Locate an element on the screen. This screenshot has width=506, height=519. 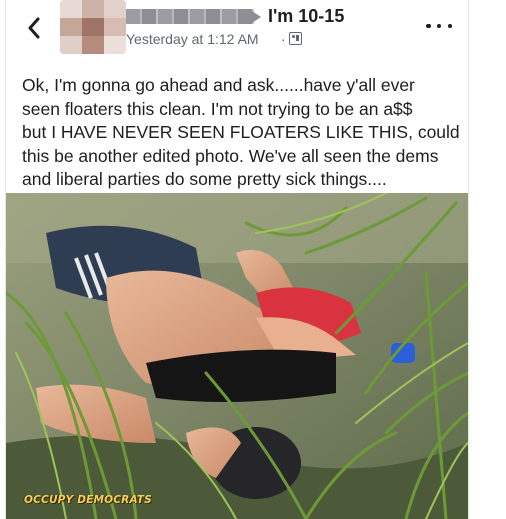
back-button is located at coordinates (34, 28).